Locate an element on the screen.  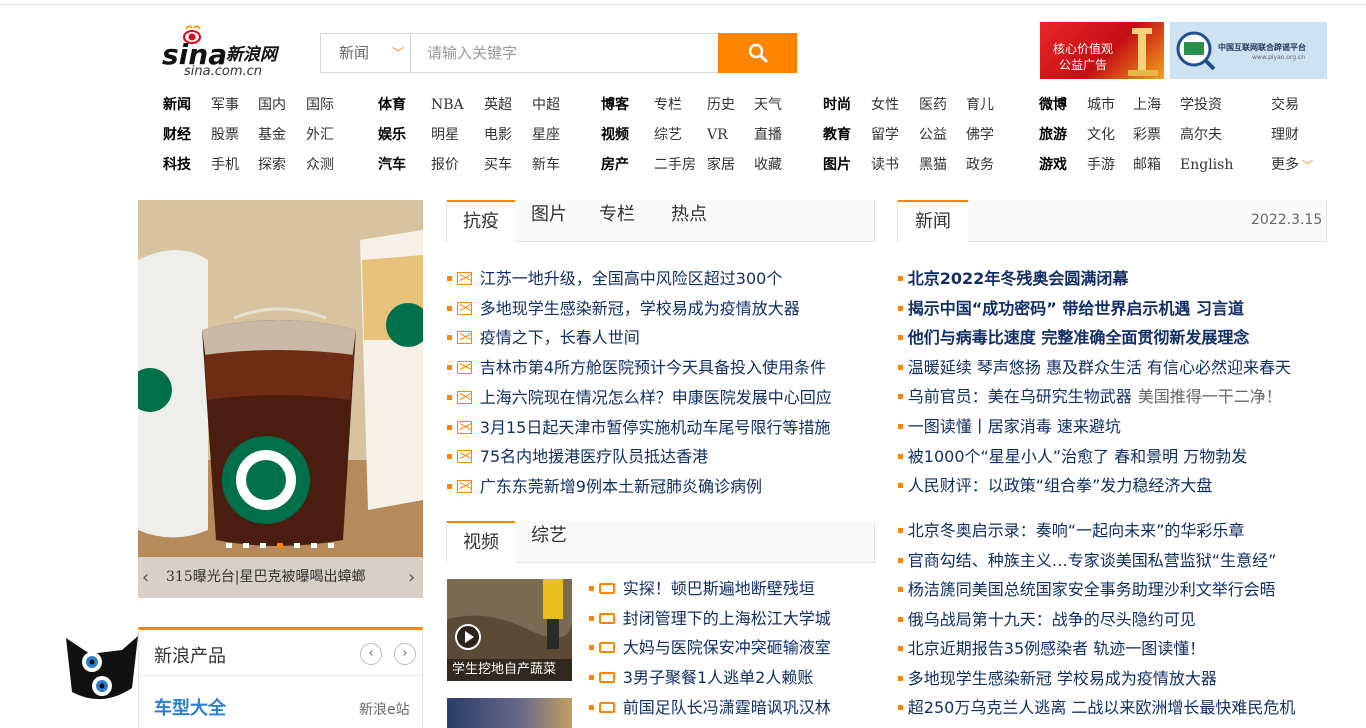
news-item: ▪ 江苏一地升级，全国高中风险区超过300个 is located at coordinates (614, 280).